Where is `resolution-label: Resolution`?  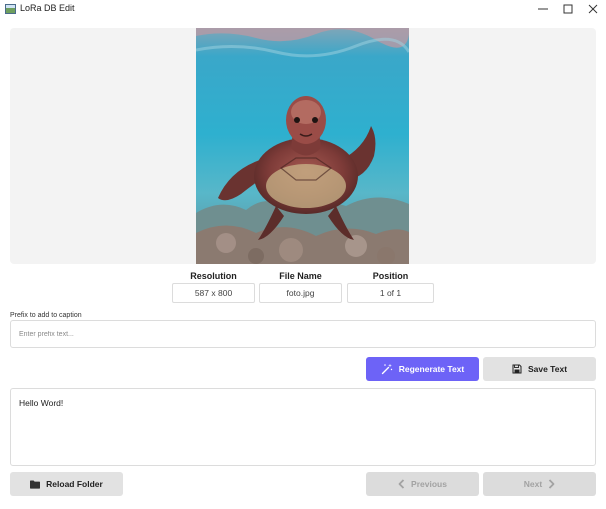
resolution-label: Resolution is located at coordinates (213, 276).